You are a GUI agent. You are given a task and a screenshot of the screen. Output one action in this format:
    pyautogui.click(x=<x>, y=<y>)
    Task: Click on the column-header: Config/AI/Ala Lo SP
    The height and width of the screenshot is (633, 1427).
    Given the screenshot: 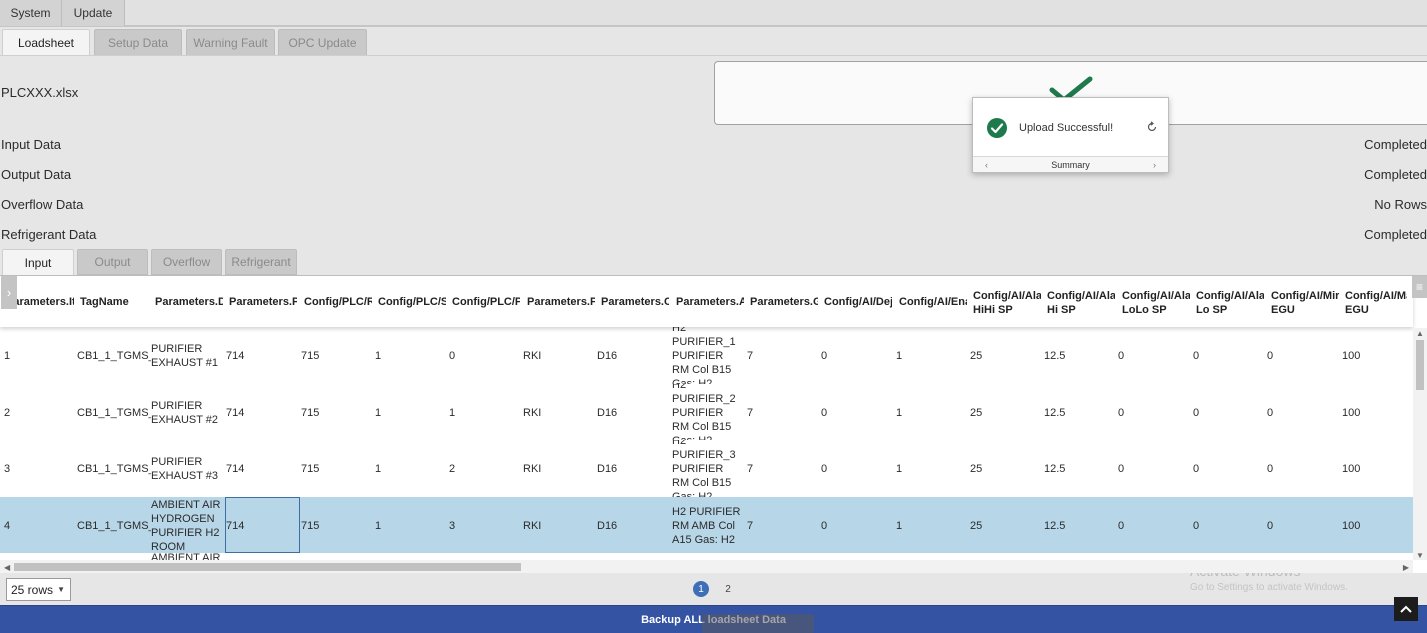 What is the action you would take?
    pyautogui.click(x=1230, y=303)
    